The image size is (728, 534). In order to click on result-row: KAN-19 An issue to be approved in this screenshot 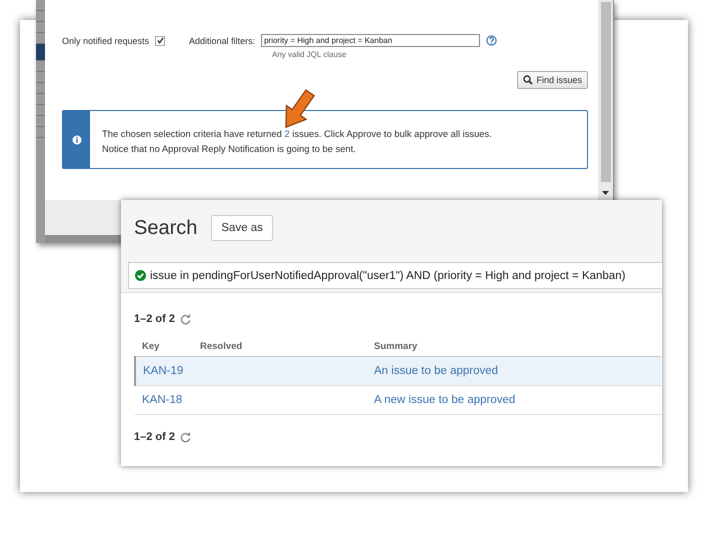, I will do `click(398, 371)`.